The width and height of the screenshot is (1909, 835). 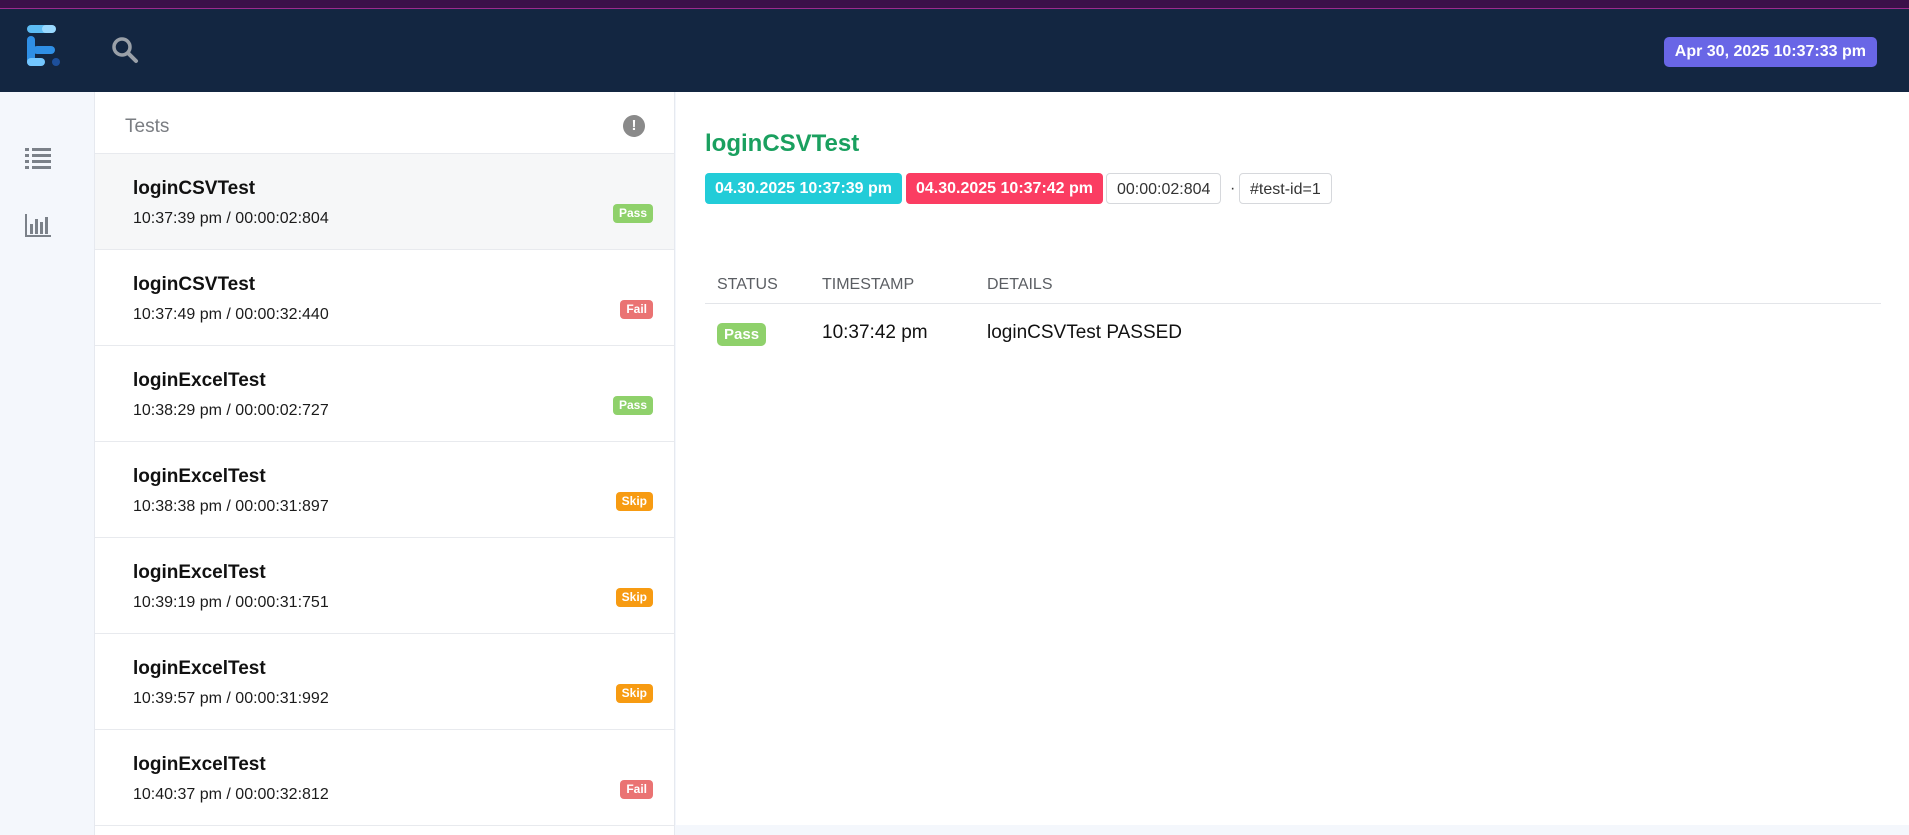 What do you see at coordinates (384, 123) in the screenshot?
I see `tests-panel-header: Tests !` at bounding box center [384, 123].